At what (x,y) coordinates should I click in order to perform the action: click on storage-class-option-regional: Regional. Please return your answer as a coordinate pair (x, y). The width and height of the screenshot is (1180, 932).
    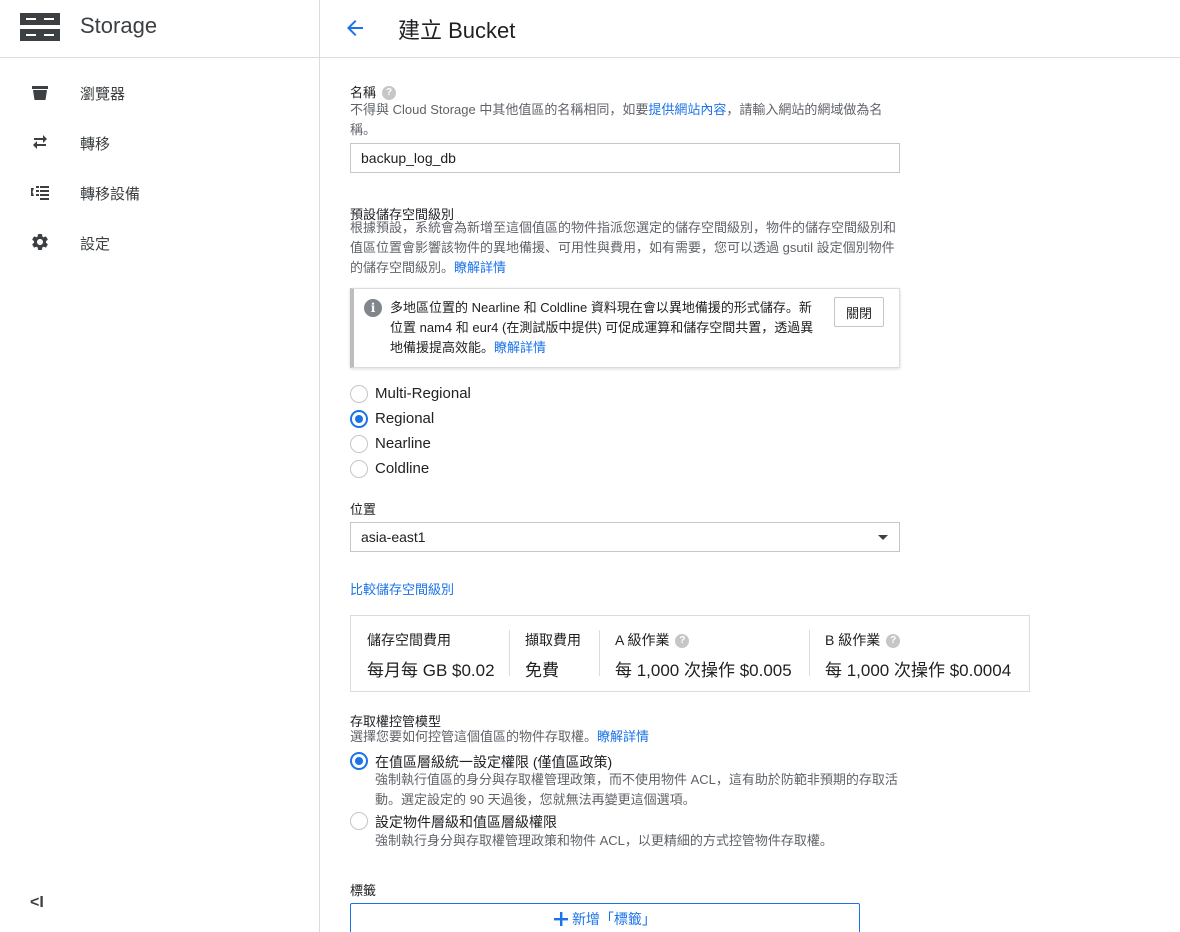
    Looking at the image, I should click on (410, 419).